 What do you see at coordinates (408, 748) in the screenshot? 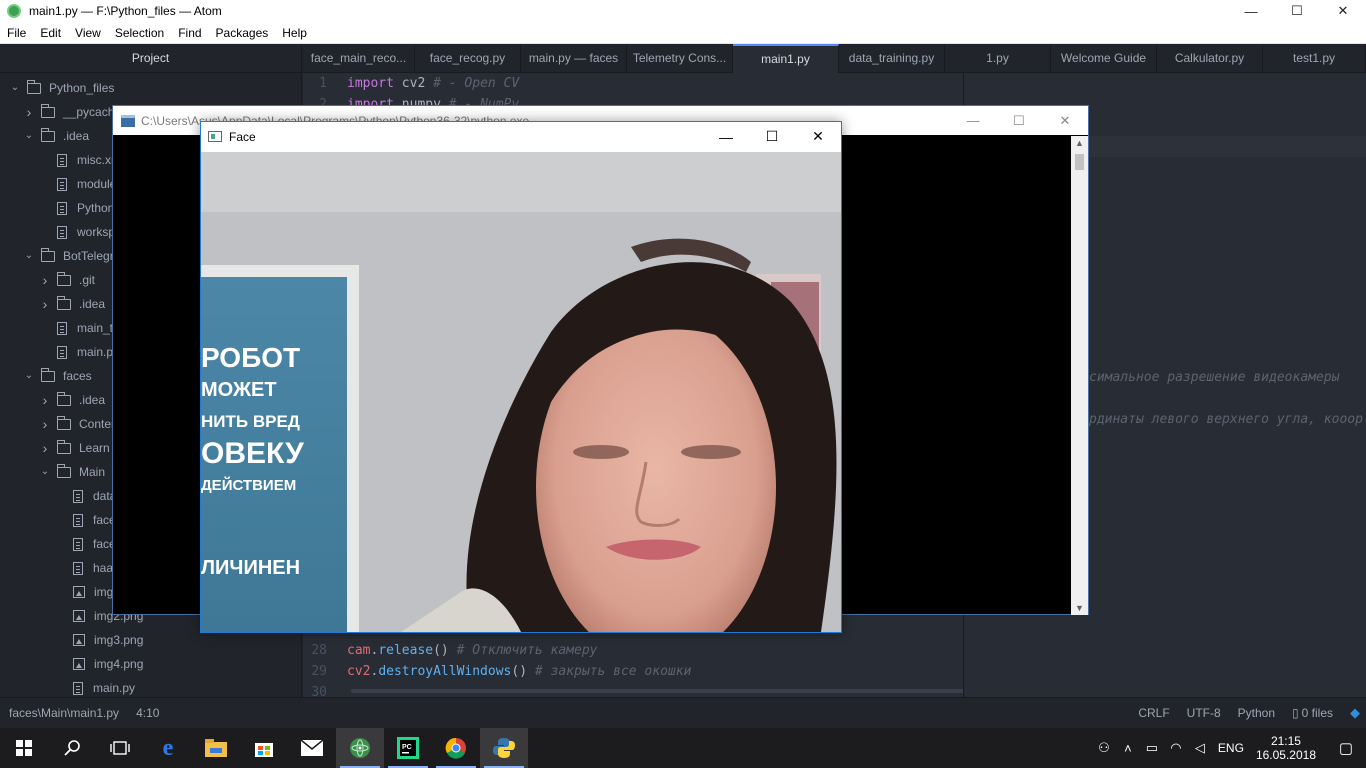
I see `pycharm-icon: PC` at bounding box center [408, 748].